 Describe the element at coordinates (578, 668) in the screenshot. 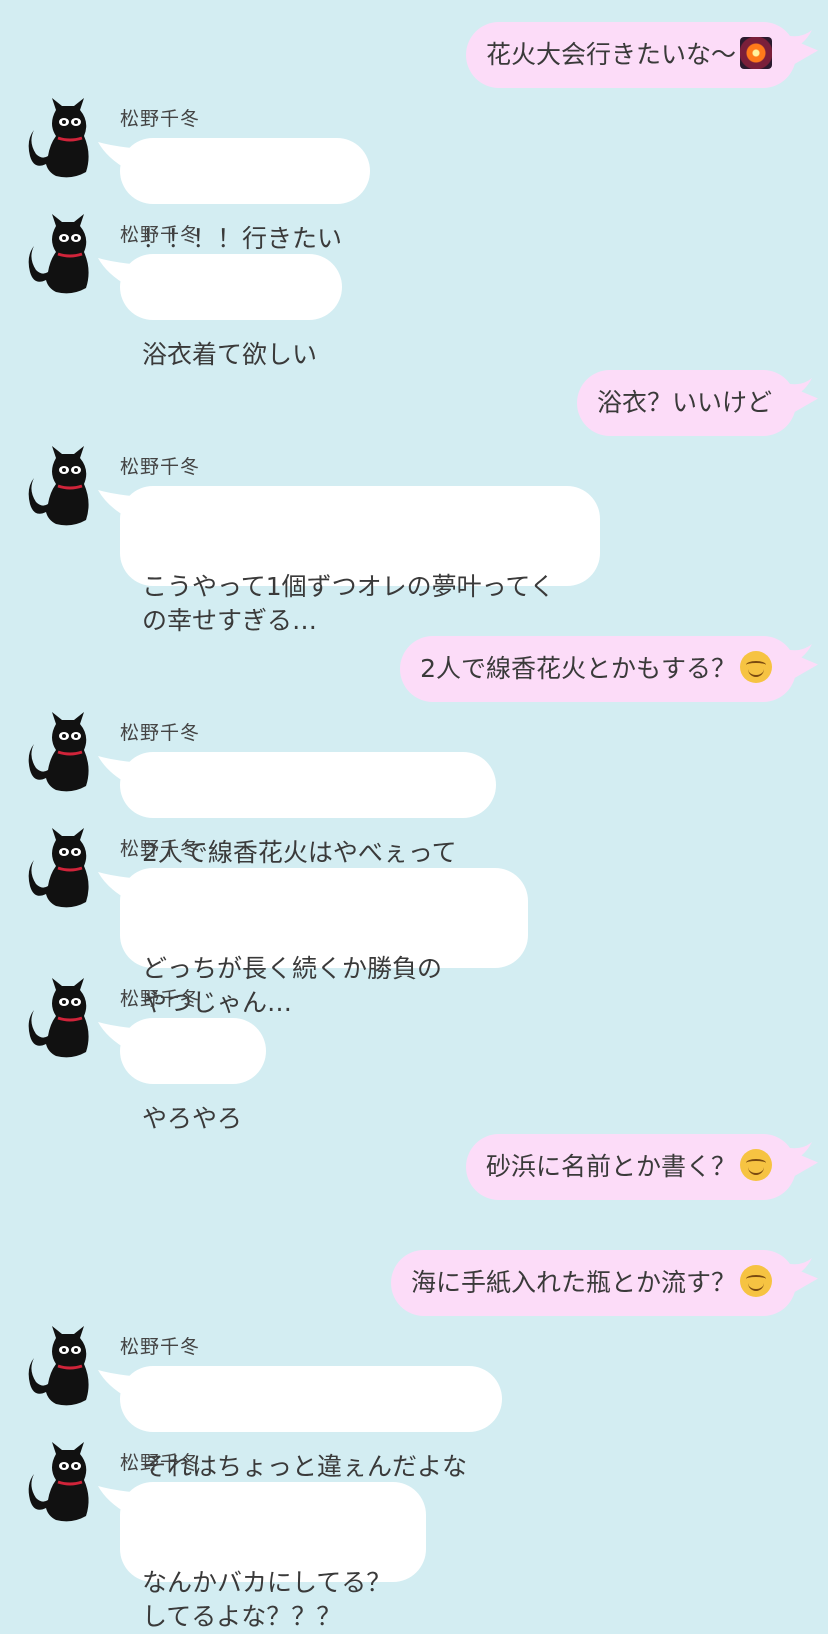

I see `message-text: 2人で線香花火とかもする？` at that location.